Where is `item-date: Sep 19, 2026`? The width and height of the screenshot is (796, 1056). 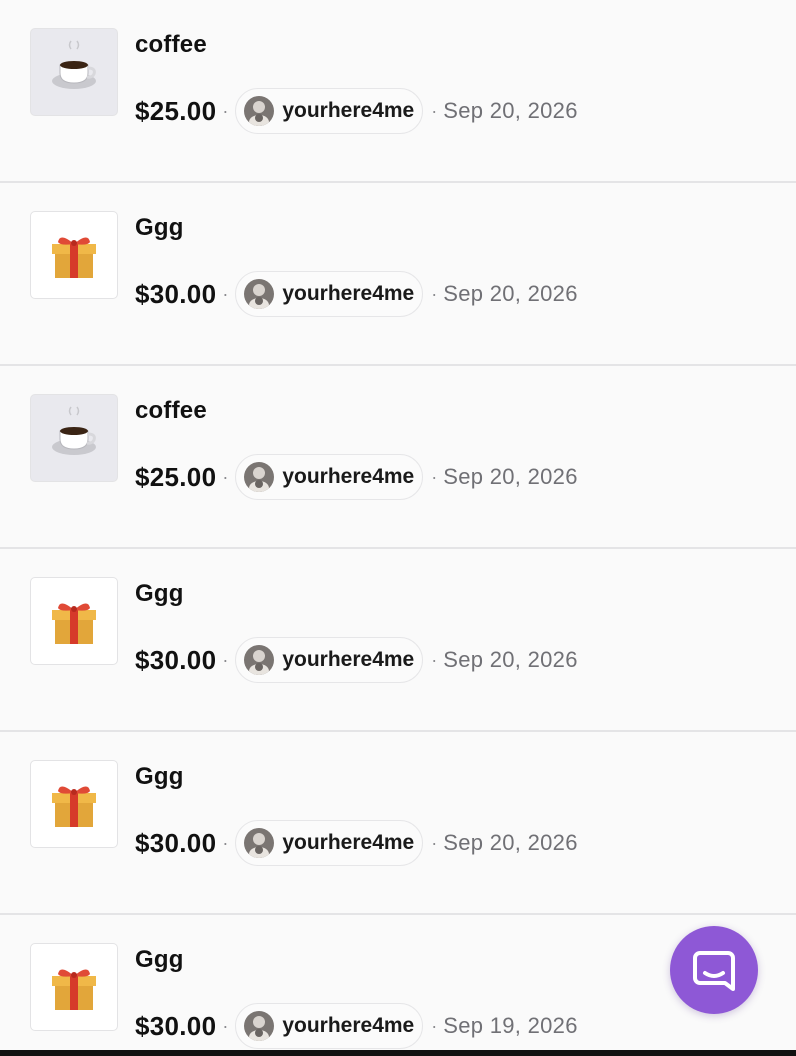 item-date: Sep 19, 2026 is located at coordinates (510, 1025).